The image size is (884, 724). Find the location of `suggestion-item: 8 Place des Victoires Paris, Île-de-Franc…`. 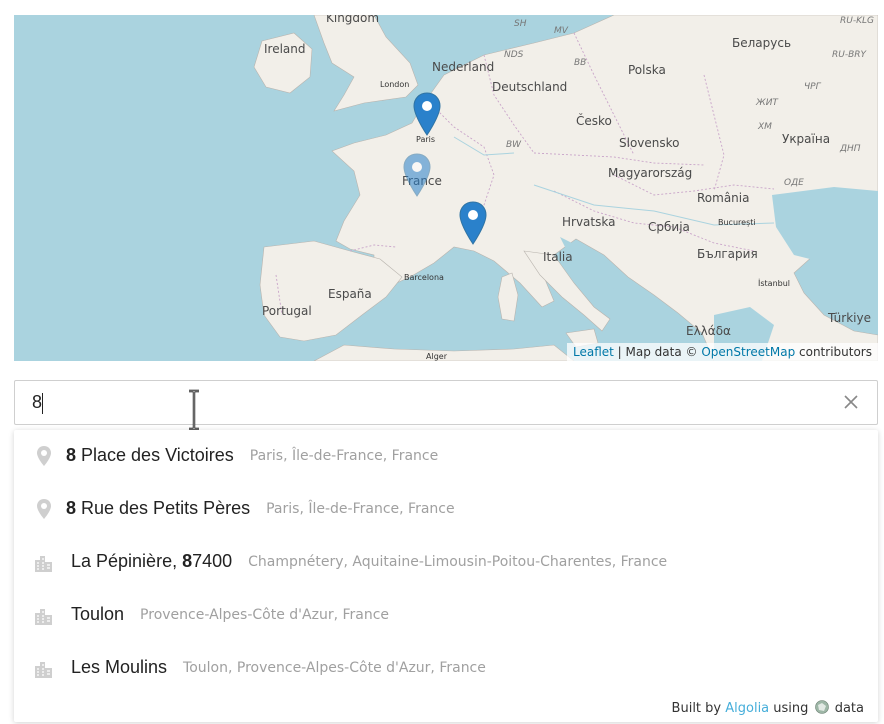

suggestion-item: 8 Place des Victoires Paris, Île-de-Franc… is located at coordinates (446, 456).